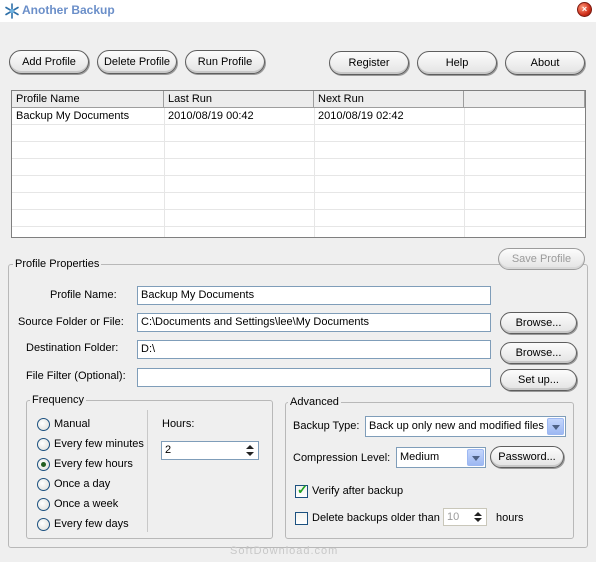 The height and width of the screenshot is (562, 596). Describe the element at coordinates (43, 504) in the screenshot. I see `radio-once-a-week` at that location.